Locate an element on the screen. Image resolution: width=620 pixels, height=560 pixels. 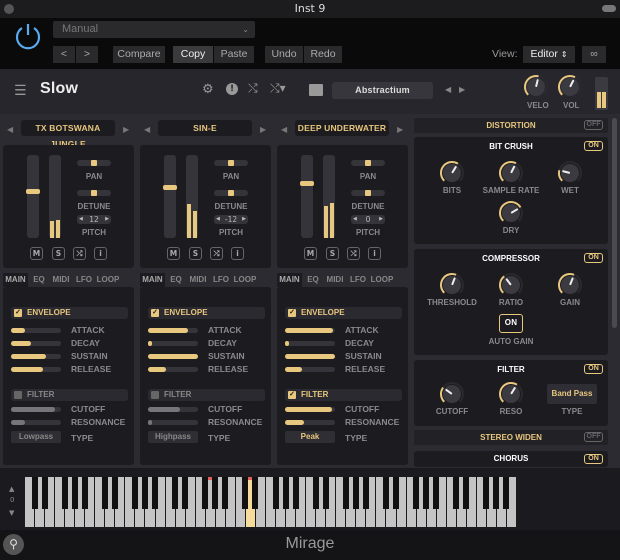
shuffle-button: ⤭ is located at coordinates (353, 253).